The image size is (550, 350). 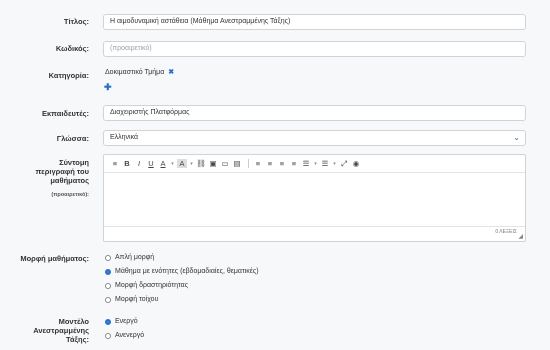 What do you see at coordinates (124, 335) in the screenshot?
I see `flipped-option-inactive: Ανενεργό` at bounding box center [124, 335].